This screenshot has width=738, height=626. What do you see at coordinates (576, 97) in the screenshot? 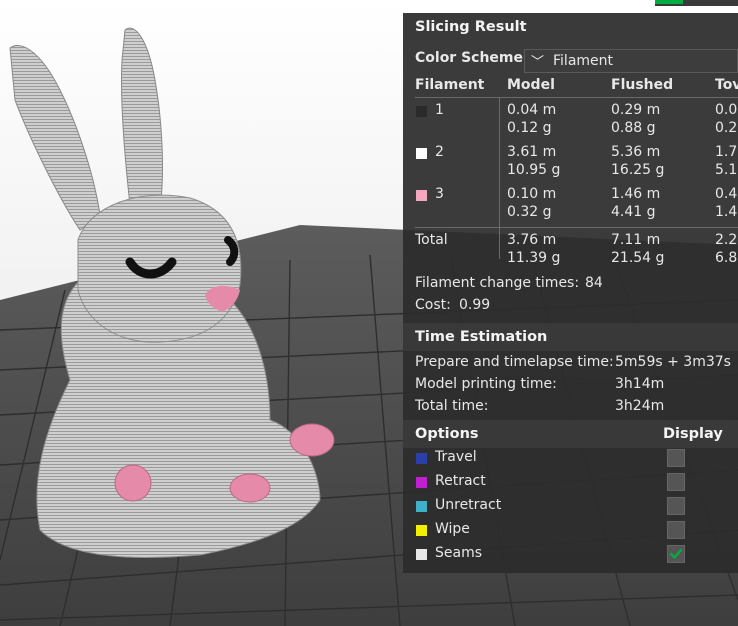
I see `header-divider` at bounding box center [576, 97].